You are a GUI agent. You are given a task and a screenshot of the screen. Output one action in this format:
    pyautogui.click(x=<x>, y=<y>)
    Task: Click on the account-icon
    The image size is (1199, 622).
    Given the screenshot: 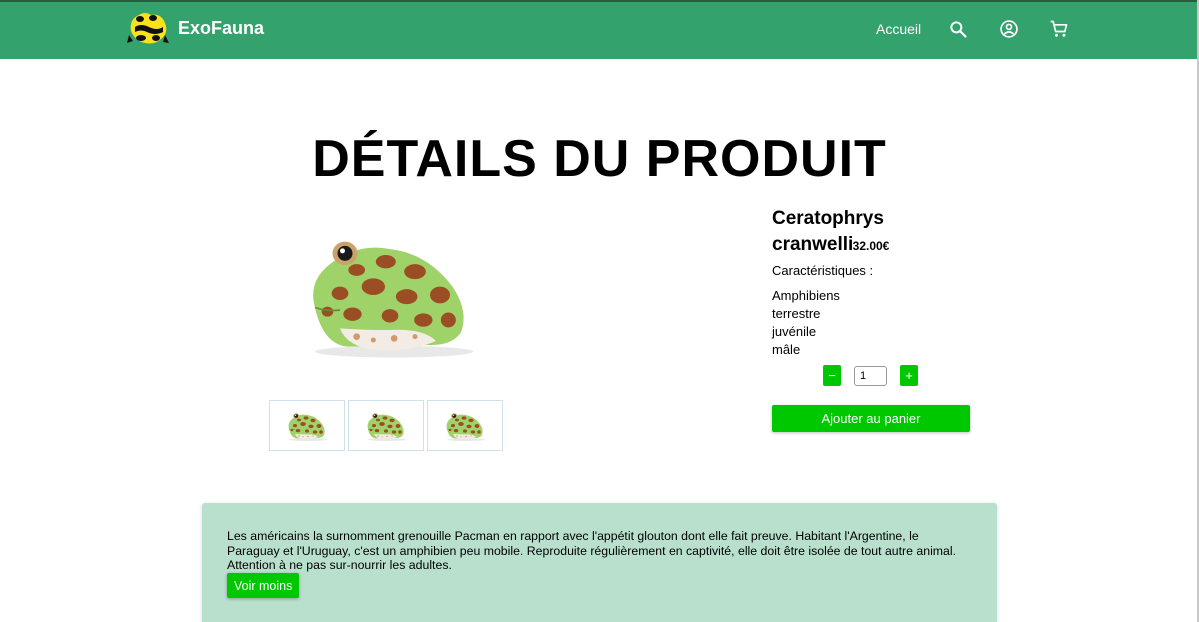 What is the action you would take?
    pyautogui.click(x=1009, y=29)
    